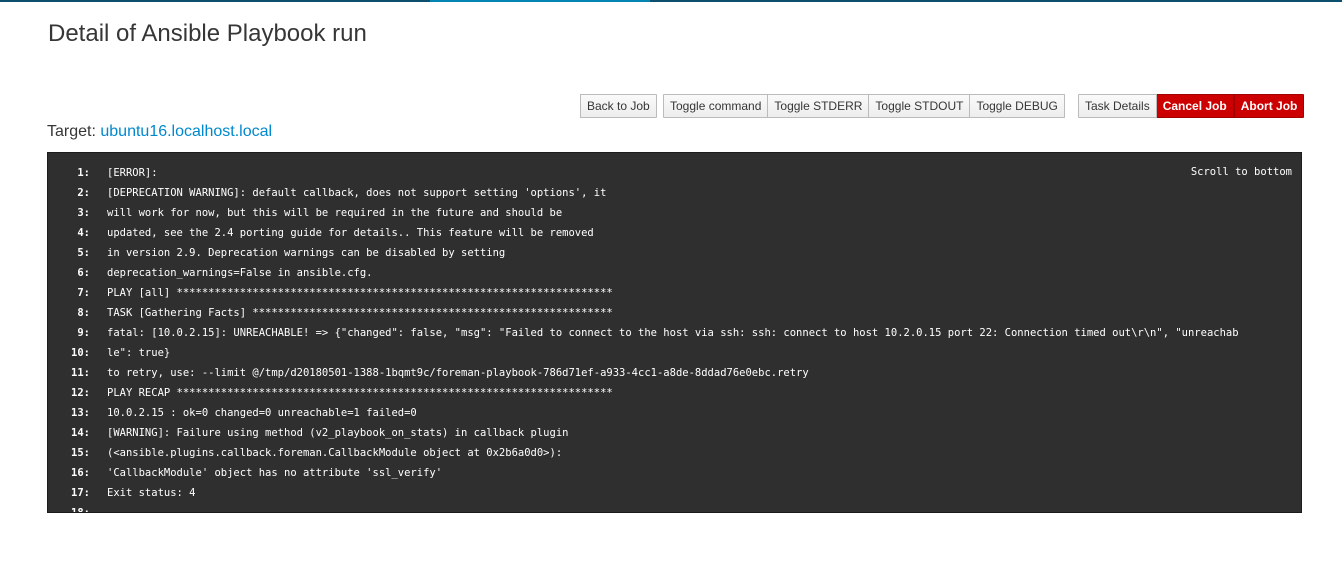 The height and width of the screenshot is (567, 1342). What do you see at coordinates (1017, 106) in the screenshot?
I see `toggle-debug-button: Toggle DEBUG` at bounding box center [1017, 106].